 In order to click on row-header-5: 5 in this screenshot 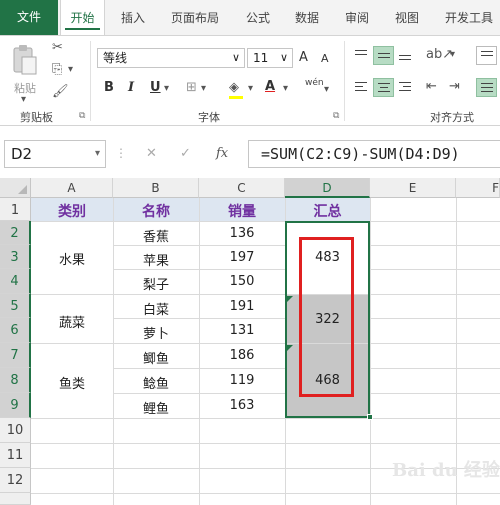, I will do `click(15, 306)`.